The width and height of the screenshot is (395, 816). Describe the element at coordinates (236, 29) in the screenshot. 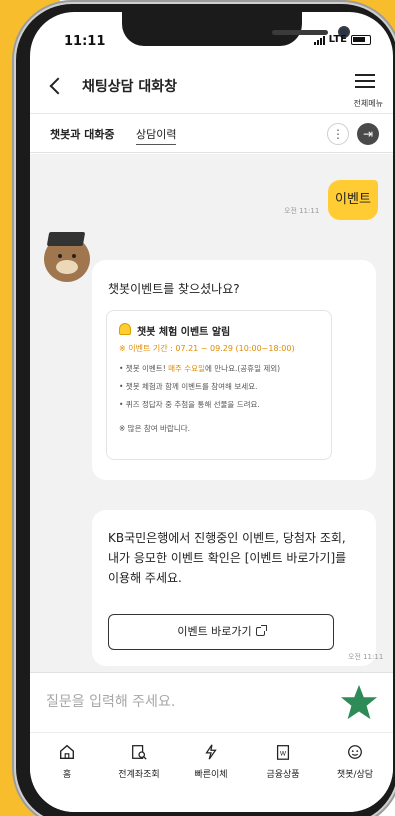

I see `notch` at that location.